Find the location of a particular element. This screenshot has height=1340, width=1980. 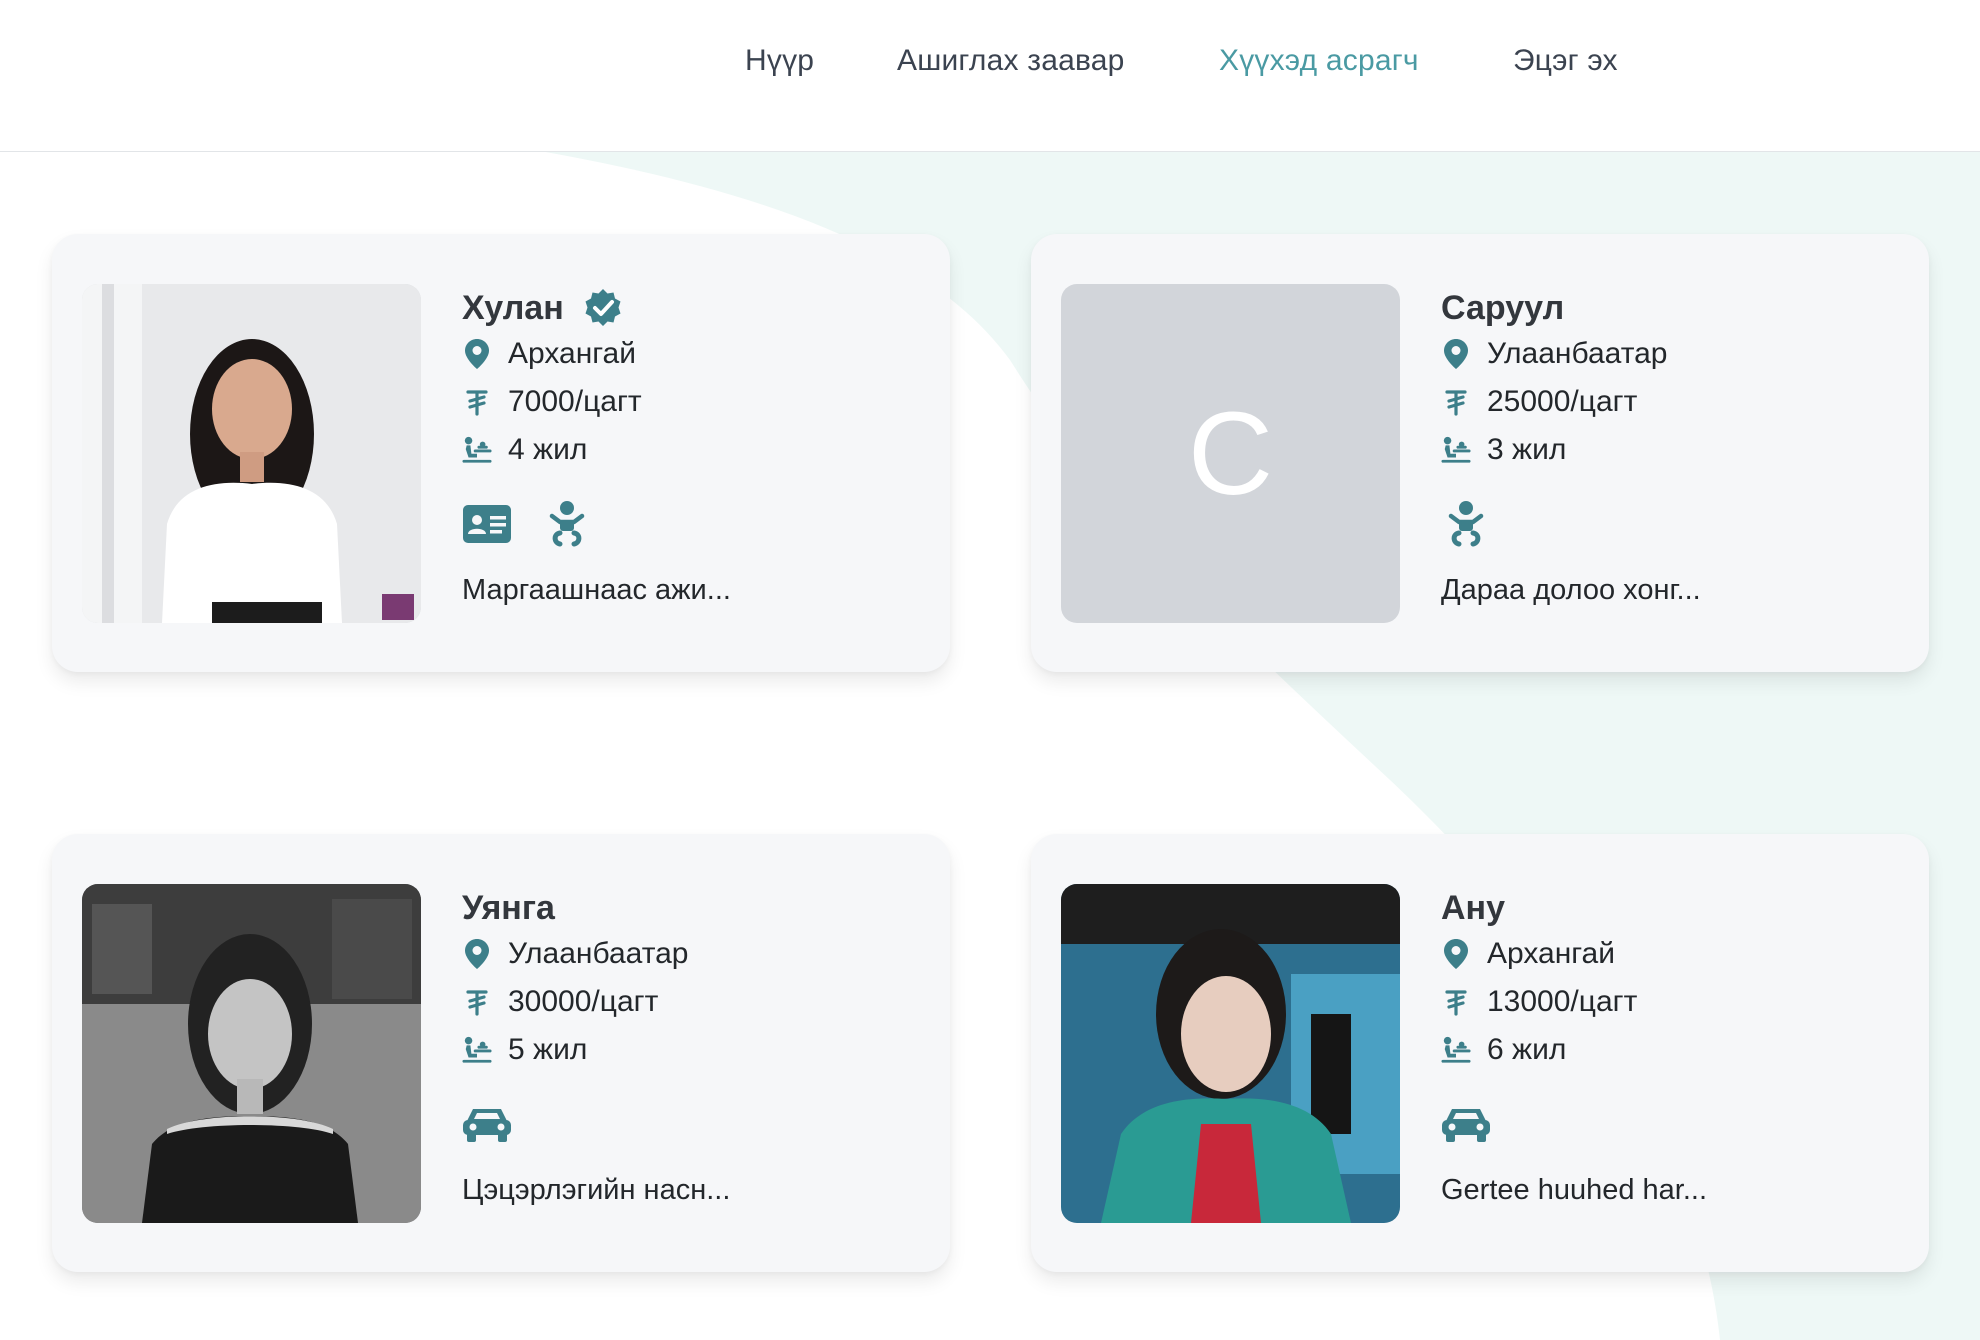

experience-text: 5 жил is located at coordinates (548, 1049).